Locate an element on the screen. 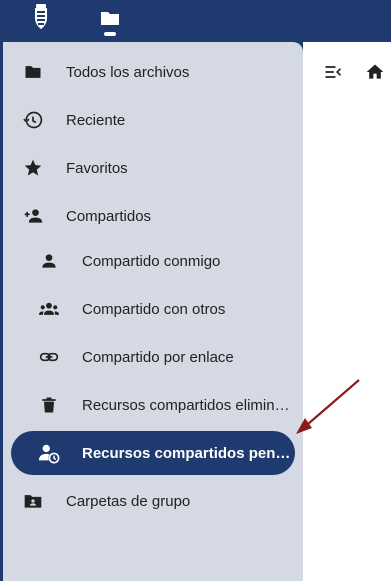 Image resolution: width=391 pixels, height=581 pixels. star-icon is located at coordinates (33, 168).